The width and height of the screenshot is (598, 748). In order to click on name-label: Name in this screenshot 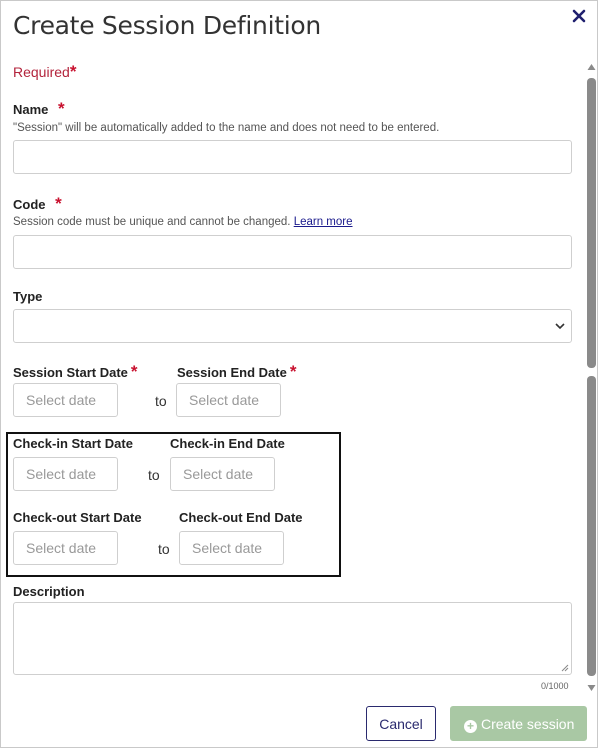, I will do `click(31, 109)`.